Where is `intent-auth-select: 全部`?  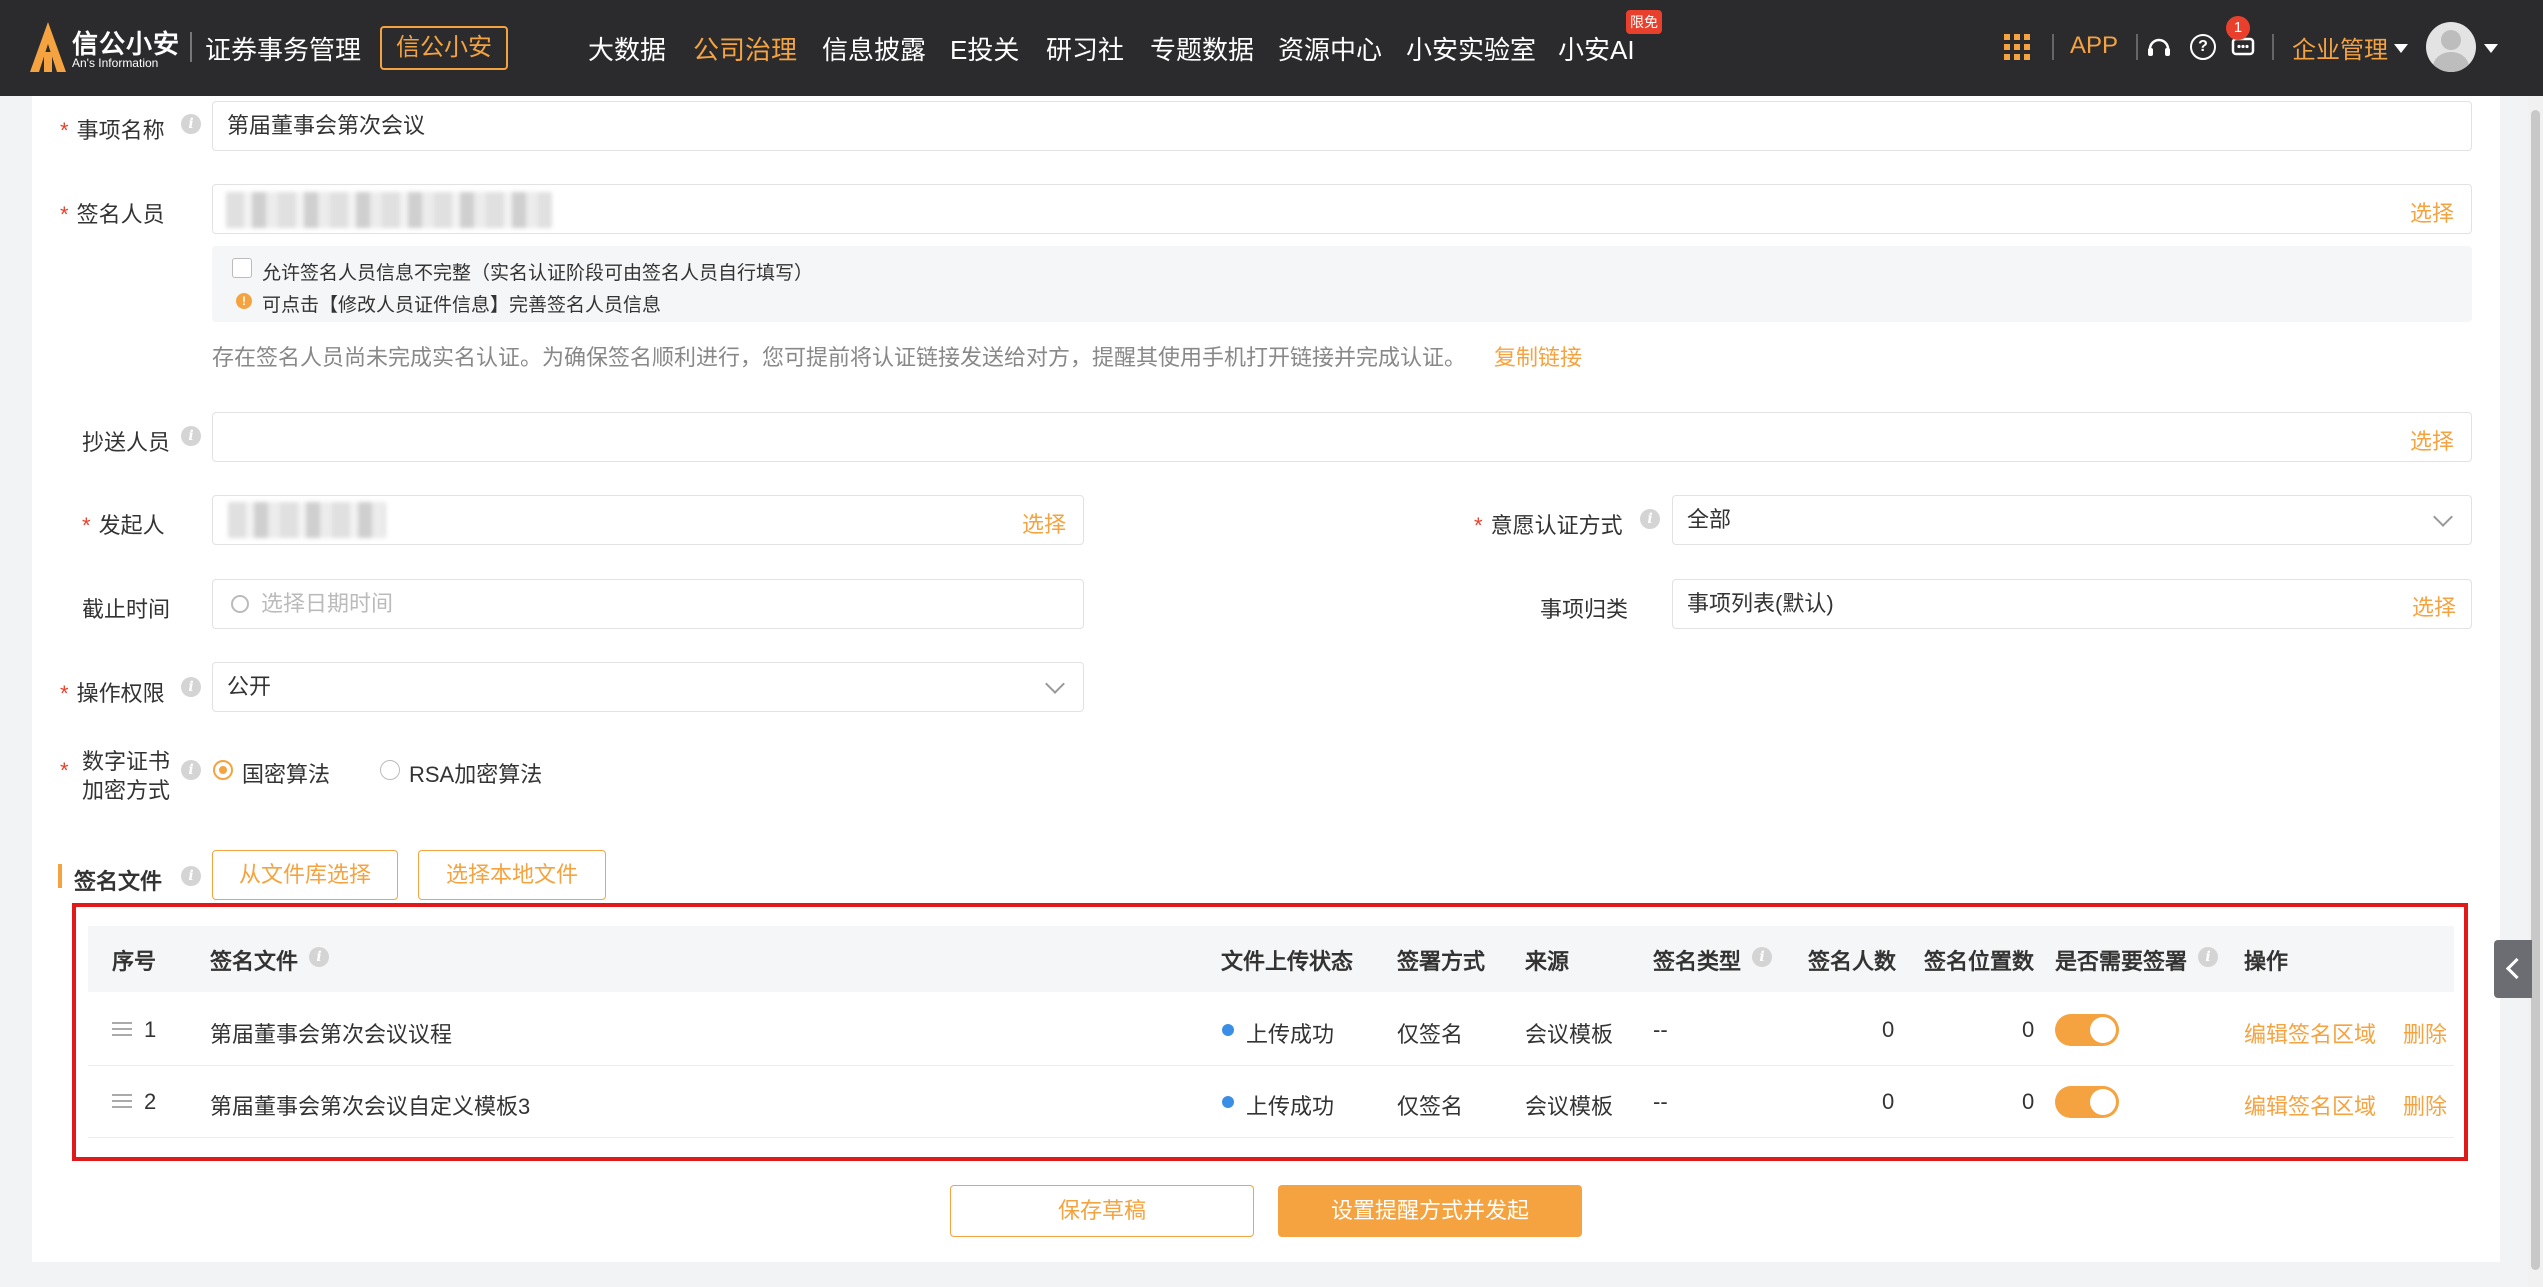 intent-auth-select: 全部 is located at coordinates (2072, 520).